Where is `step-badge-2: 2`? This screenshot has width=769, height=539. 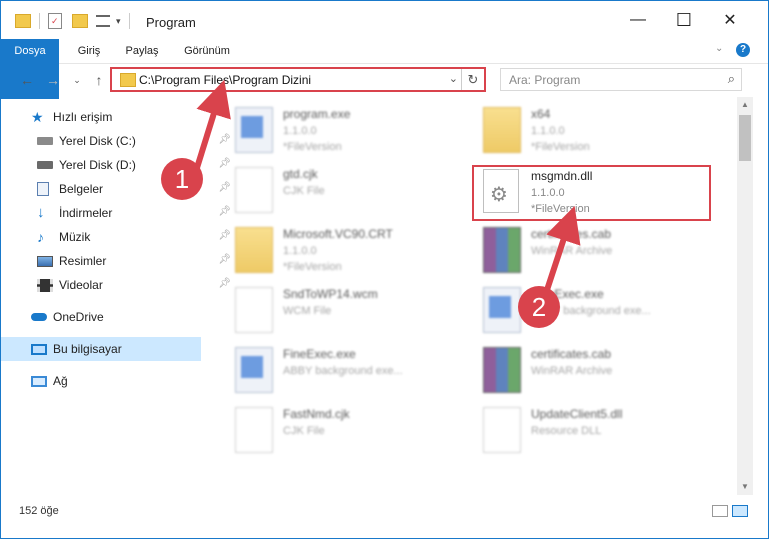 step-badge-2: 2 is located at coordinates (539, 307).